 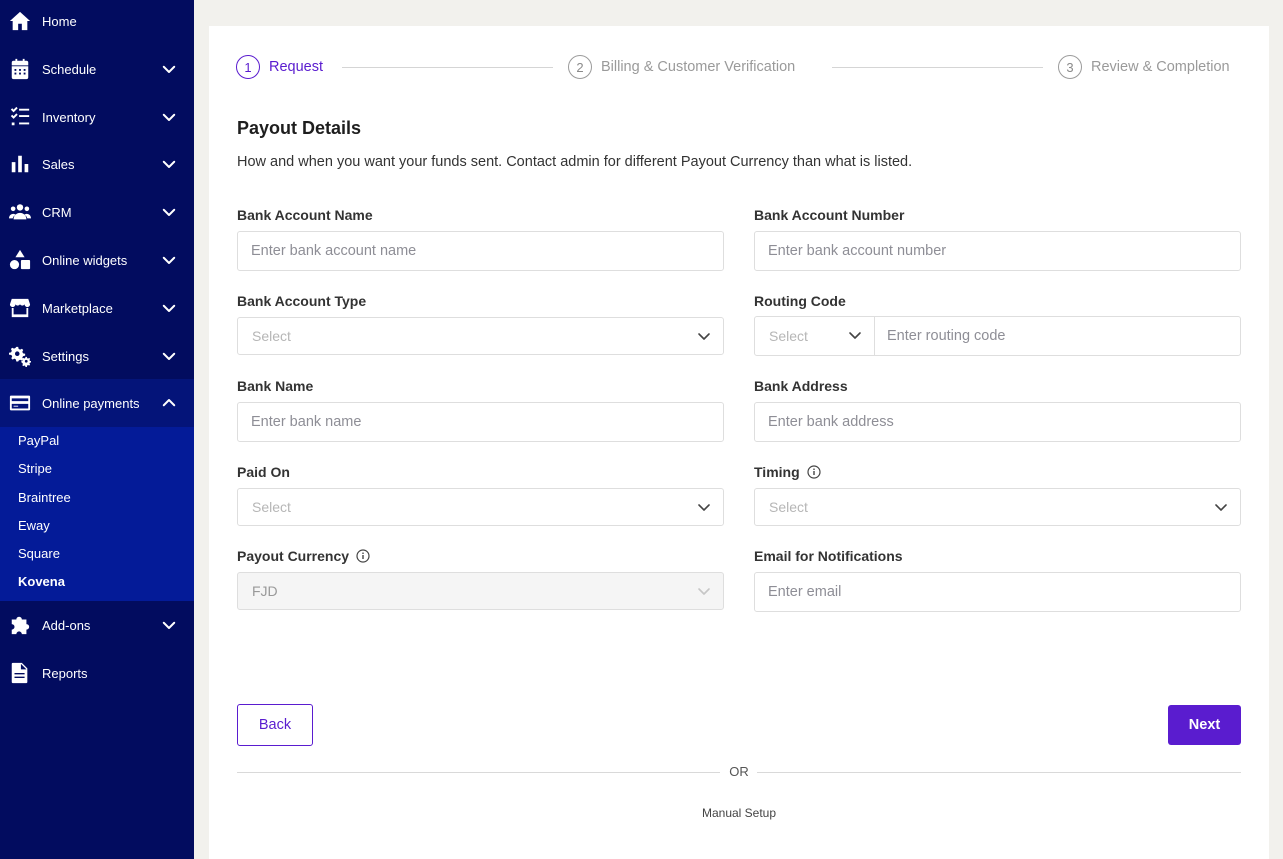 I want to click on sidebar-item-inventory: Inventory, so click(x=97, y=117).